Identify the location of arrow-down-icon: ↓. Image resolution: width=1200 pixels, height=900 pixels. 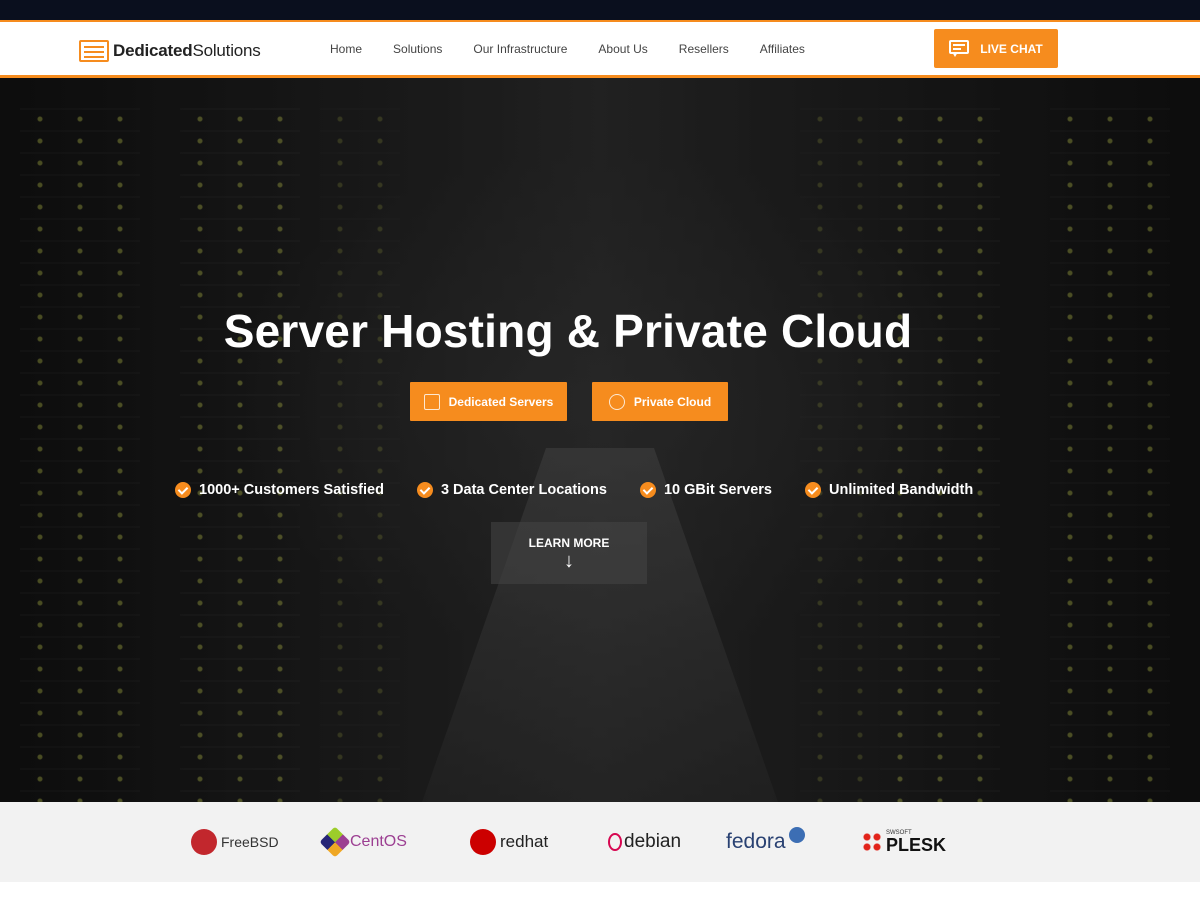
(569, 561).